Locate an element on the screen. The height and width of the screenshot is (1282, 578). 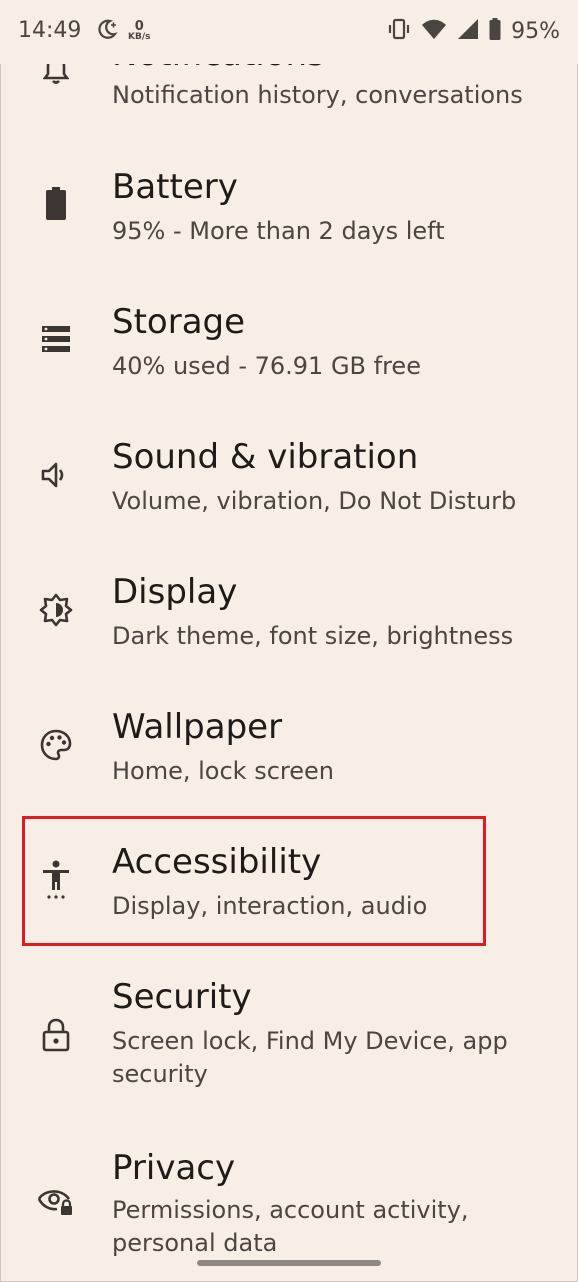
settings-item-title: Privacy is located at coordinates (174, 1168).